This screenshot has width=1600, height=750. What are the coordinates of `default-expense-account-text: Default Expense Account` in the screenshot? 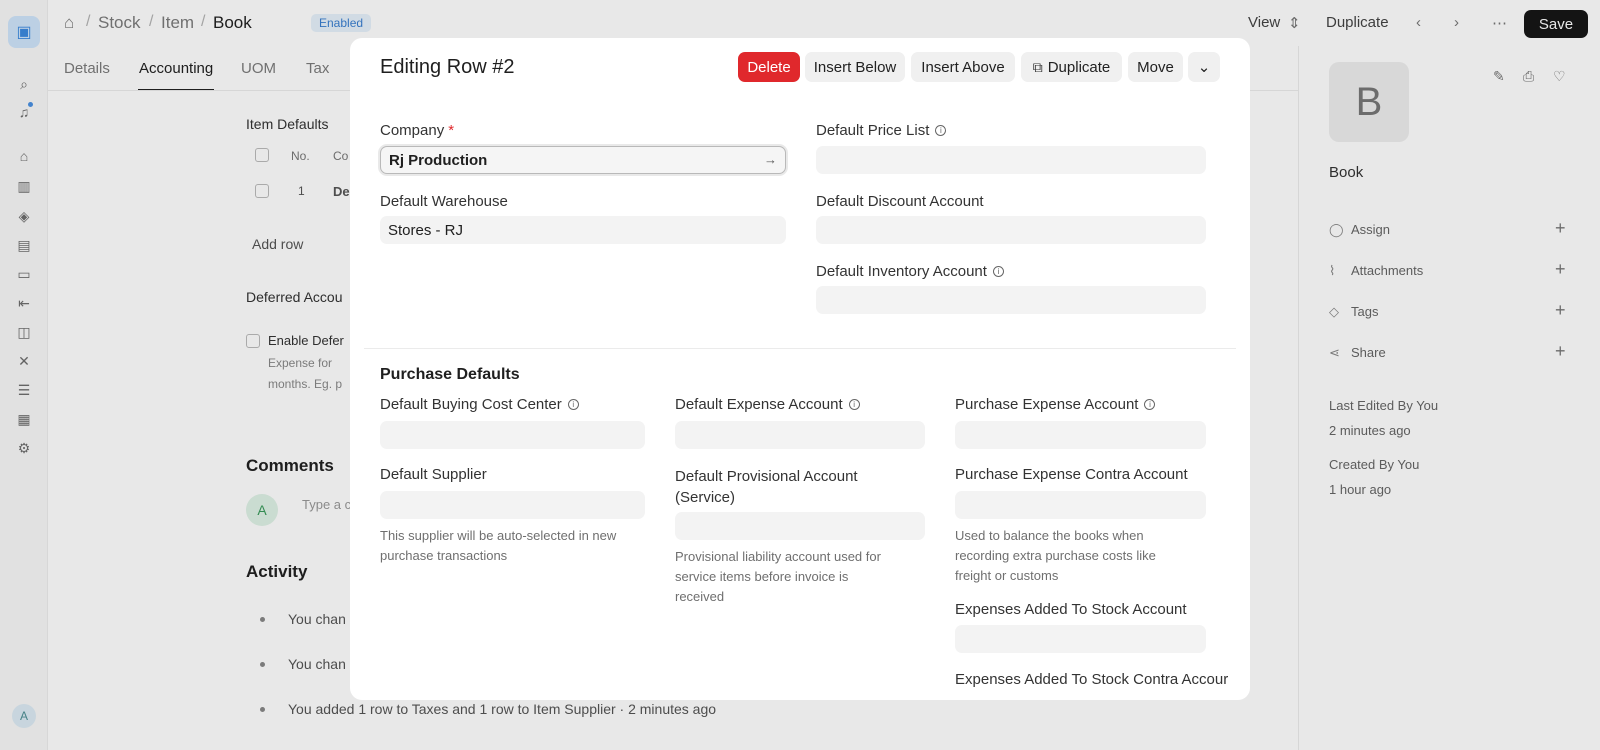 It's located at (759, 404).